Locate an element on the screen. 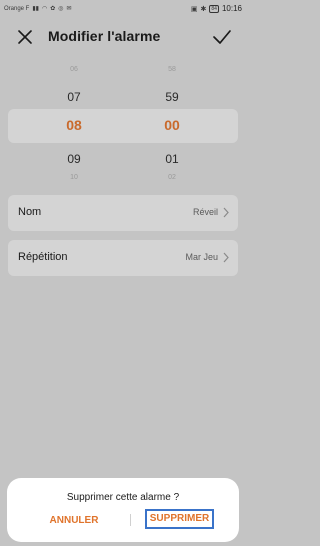  status-time: 10:16 is located at coordinates (231, 8).